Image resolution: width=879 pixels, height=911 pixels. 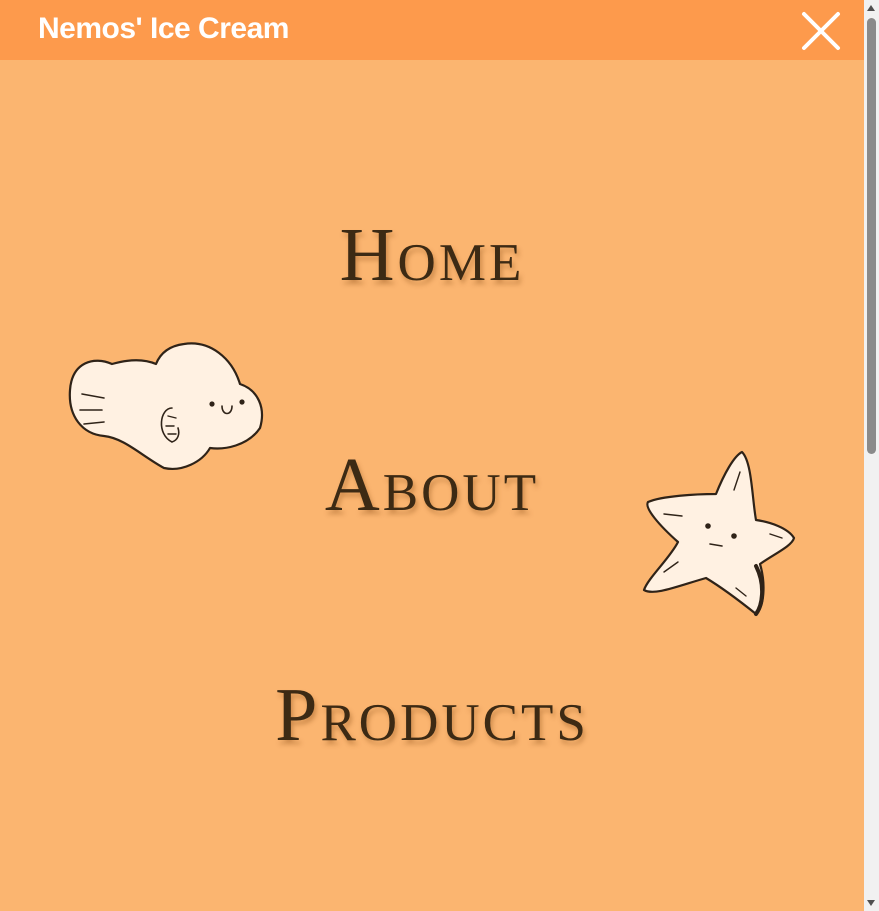 I want to click on scroll-down-arrow-icon, so click(x=871, y=903).